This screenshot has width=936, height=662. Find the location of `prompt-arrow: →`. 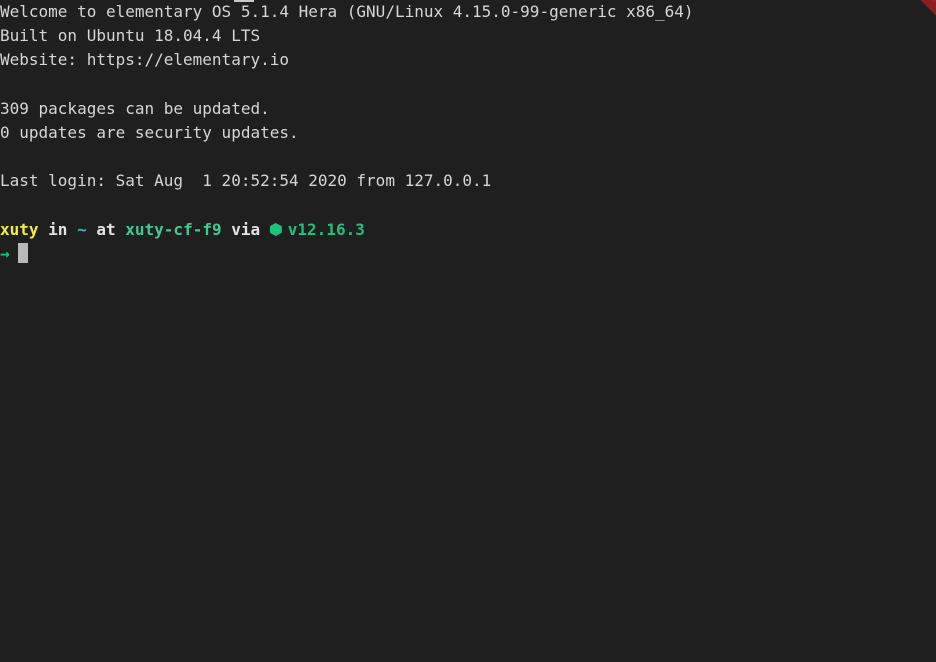

prompt-arrow: → is located at coordinates (5, 253).